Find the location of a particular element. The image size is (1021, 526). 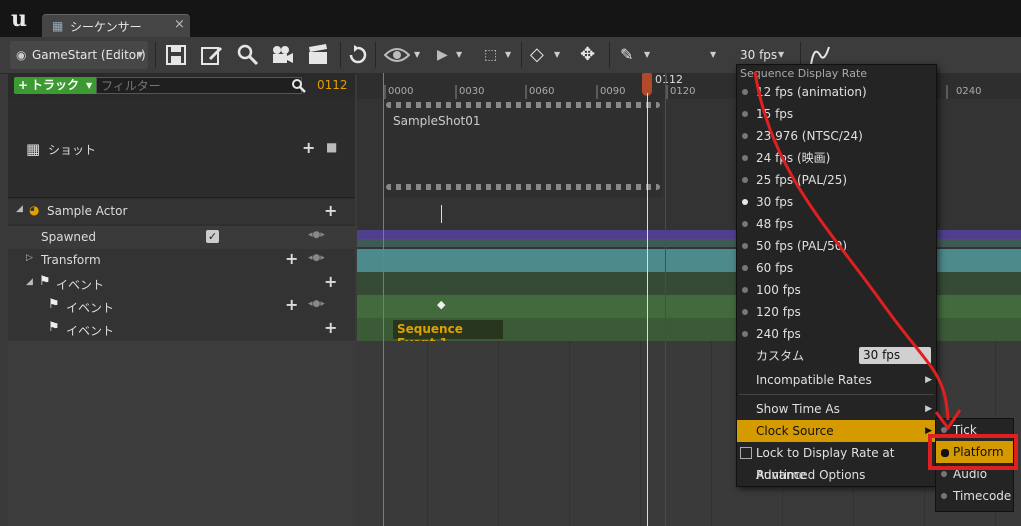

add-actor-track-button: + is located at coordinates (330, 210).